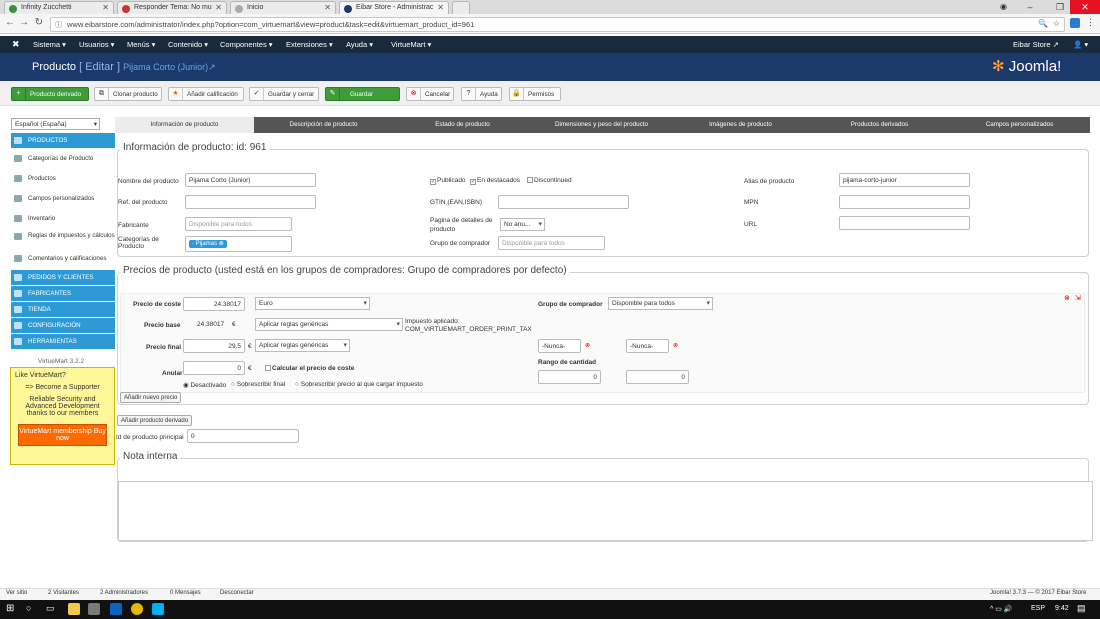 The image size is (1100, 619). Describe the element at coordinates (49, 44) in the screenshot. I see `menu-sistema: Sistema ▾` at that location.